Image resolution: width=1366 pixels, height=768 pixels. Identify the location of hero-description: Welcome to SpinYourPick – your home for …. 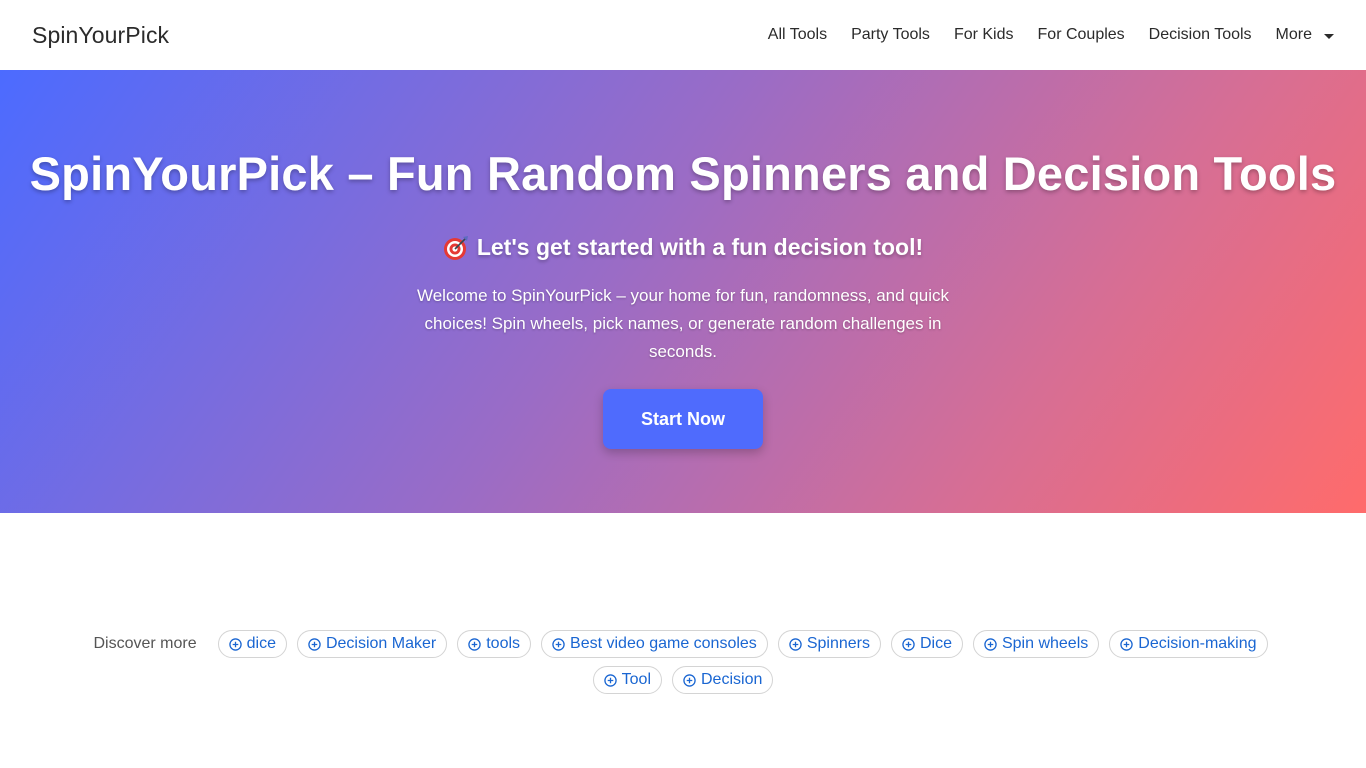
(682, 323).